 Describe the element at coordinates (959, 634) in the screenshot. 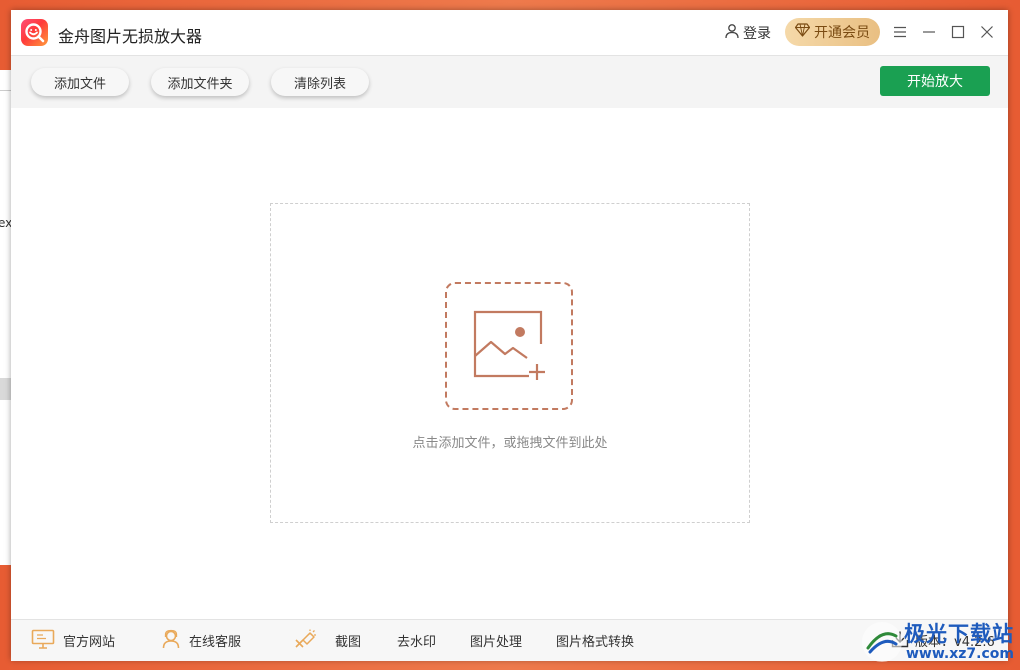

I see `watermark-title: 极光下载站` at that location.